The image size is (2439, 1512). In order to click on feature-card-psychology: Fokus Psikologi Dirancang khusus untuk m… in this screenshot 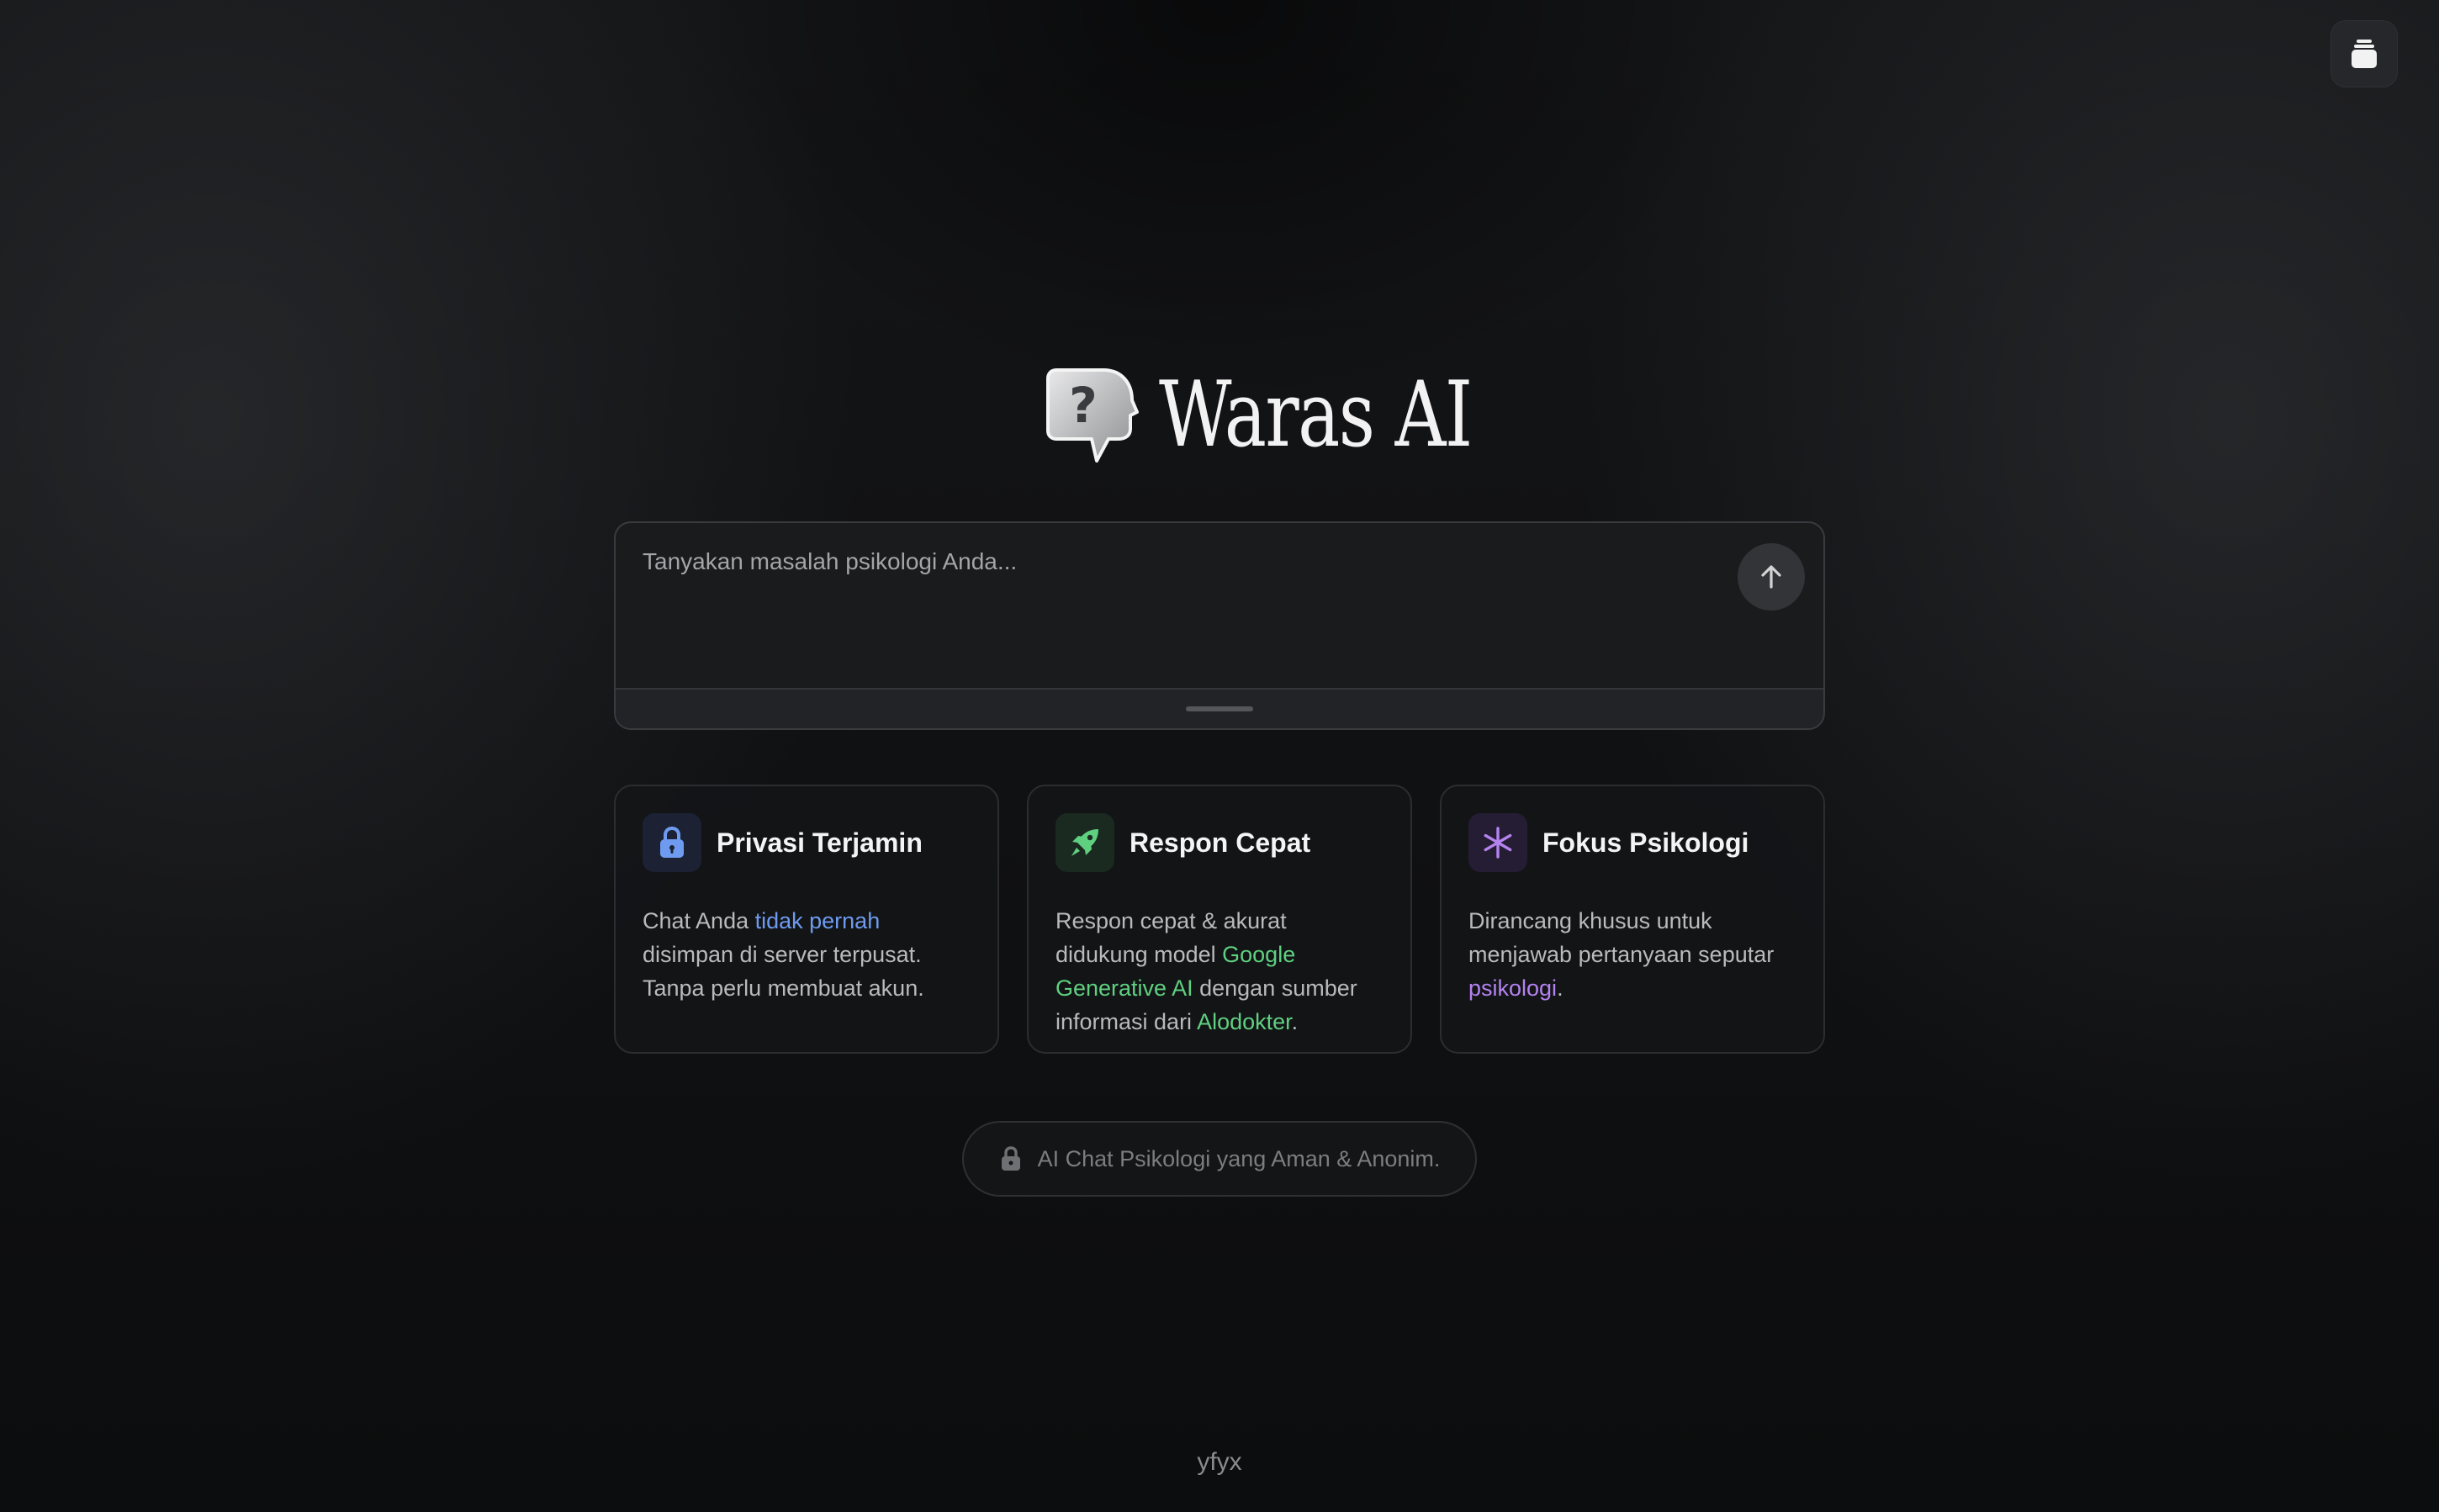, I will do `click(1633, 919)`.